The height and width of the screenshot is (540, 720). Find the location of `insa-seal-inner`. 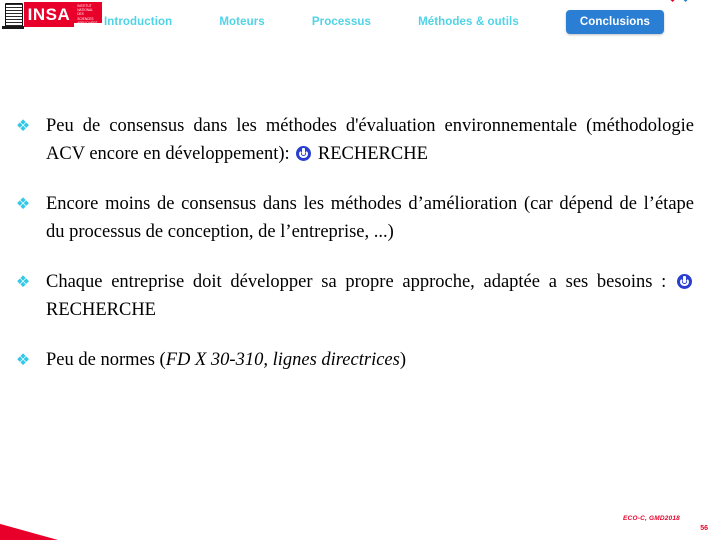

insa-seal-inner is located at coordinates (14, 15).